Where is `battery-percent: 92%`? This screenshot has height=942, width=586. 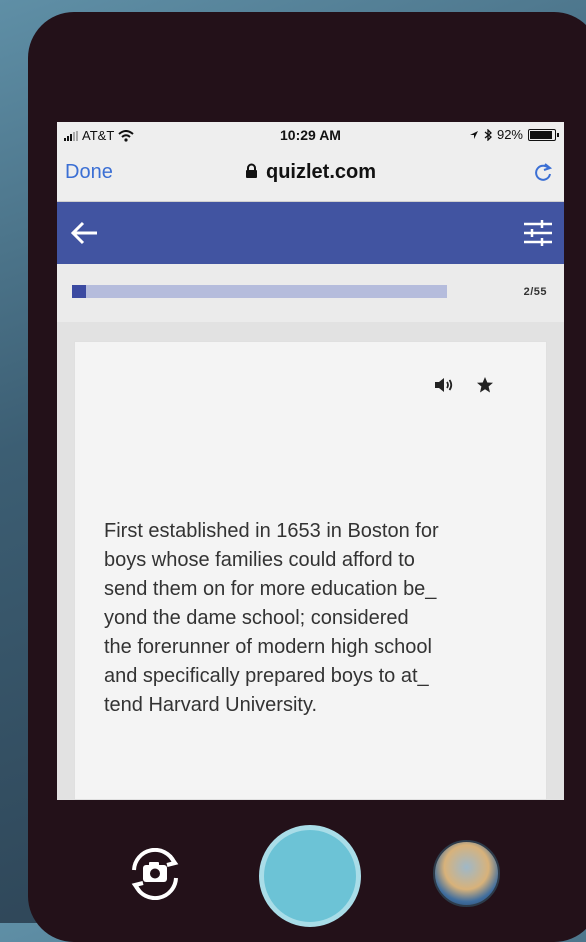 battery-percent: 92% is located at coordinates (509, 134).